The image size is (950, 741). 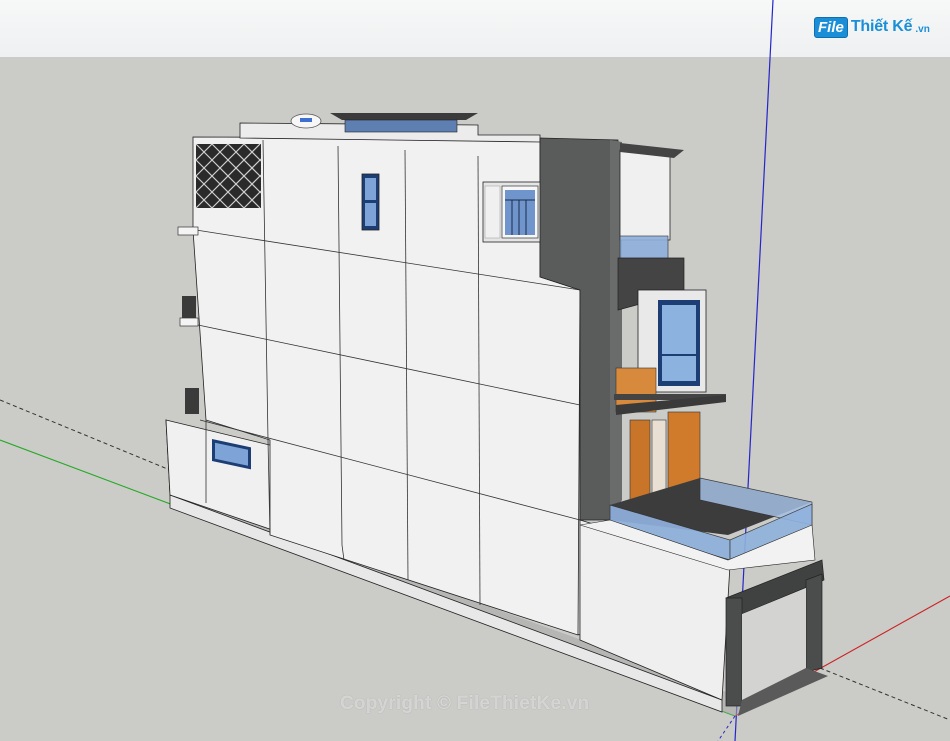 I want to click on facade-window-glass, so click(x=370, y=189).